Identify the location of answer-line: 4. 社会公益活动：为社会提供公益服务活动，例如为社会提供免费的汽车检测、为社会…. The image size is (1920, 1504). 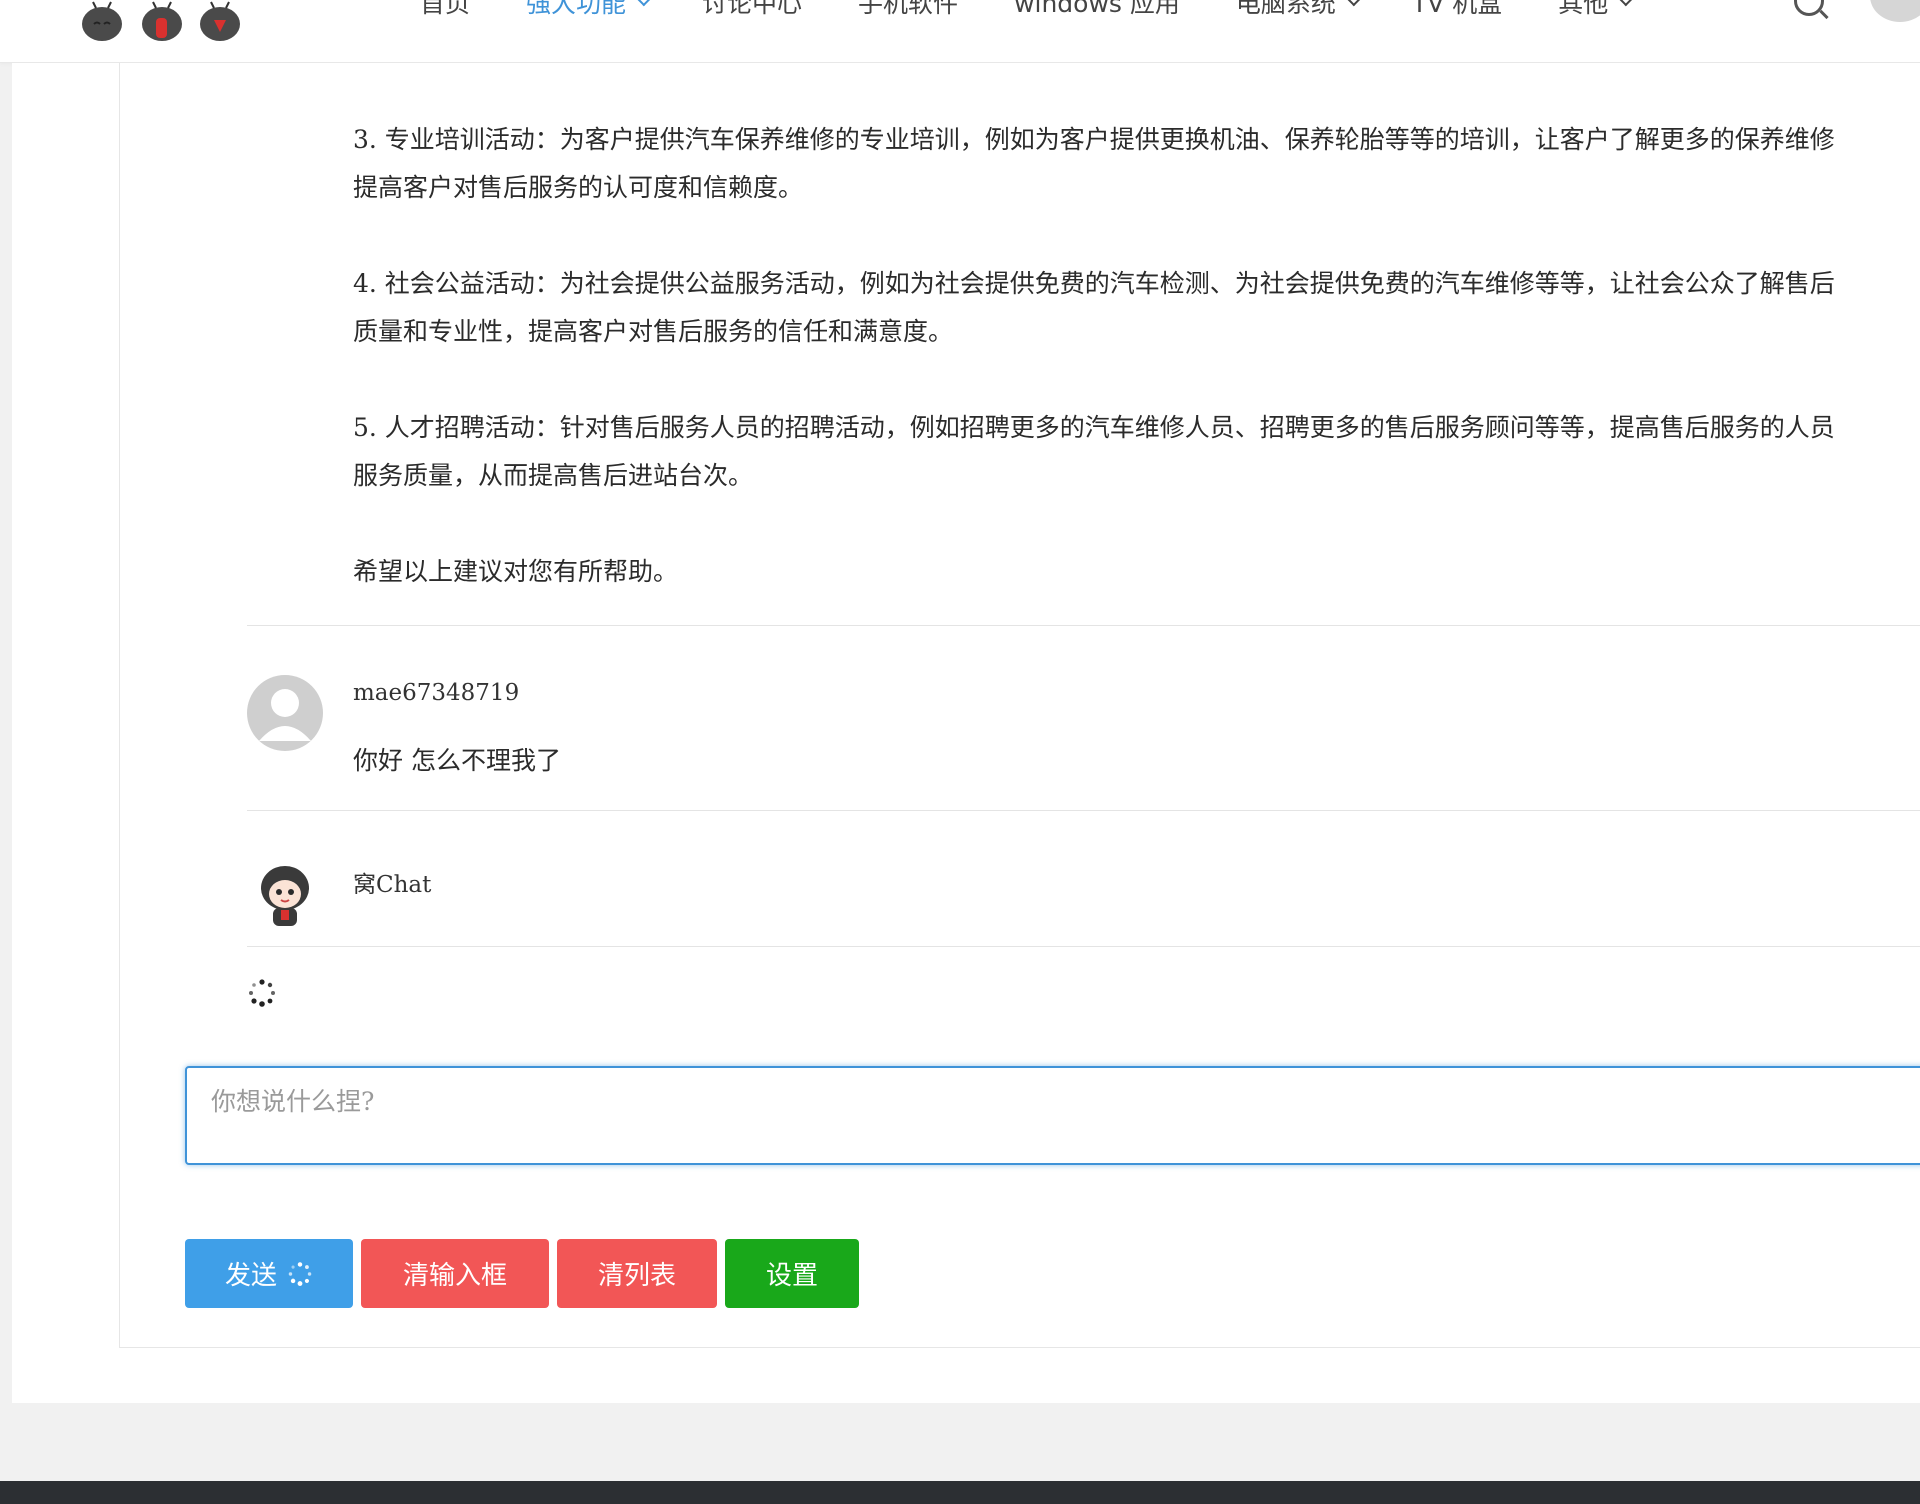
(1094, 283).